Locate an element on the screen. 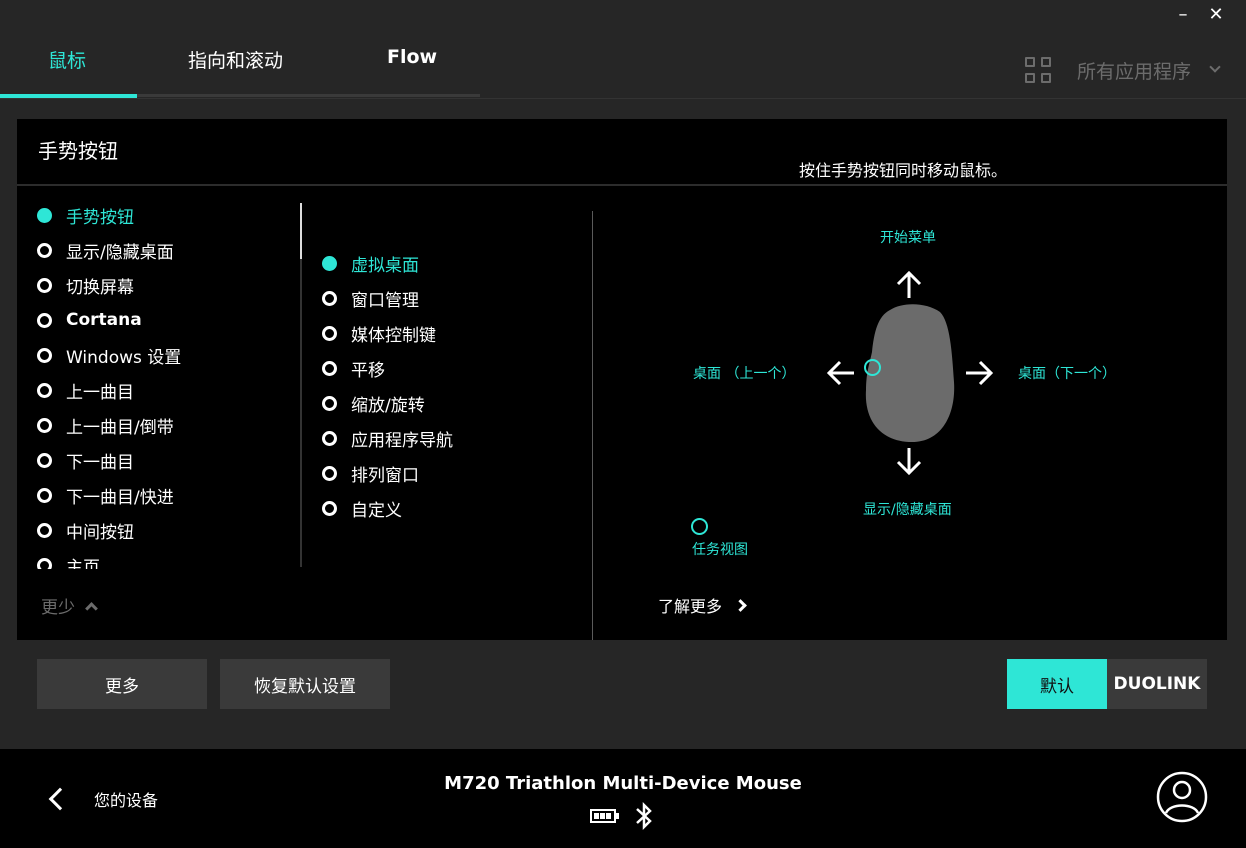  more-button: 更多 is located at coordinates (122, 684).